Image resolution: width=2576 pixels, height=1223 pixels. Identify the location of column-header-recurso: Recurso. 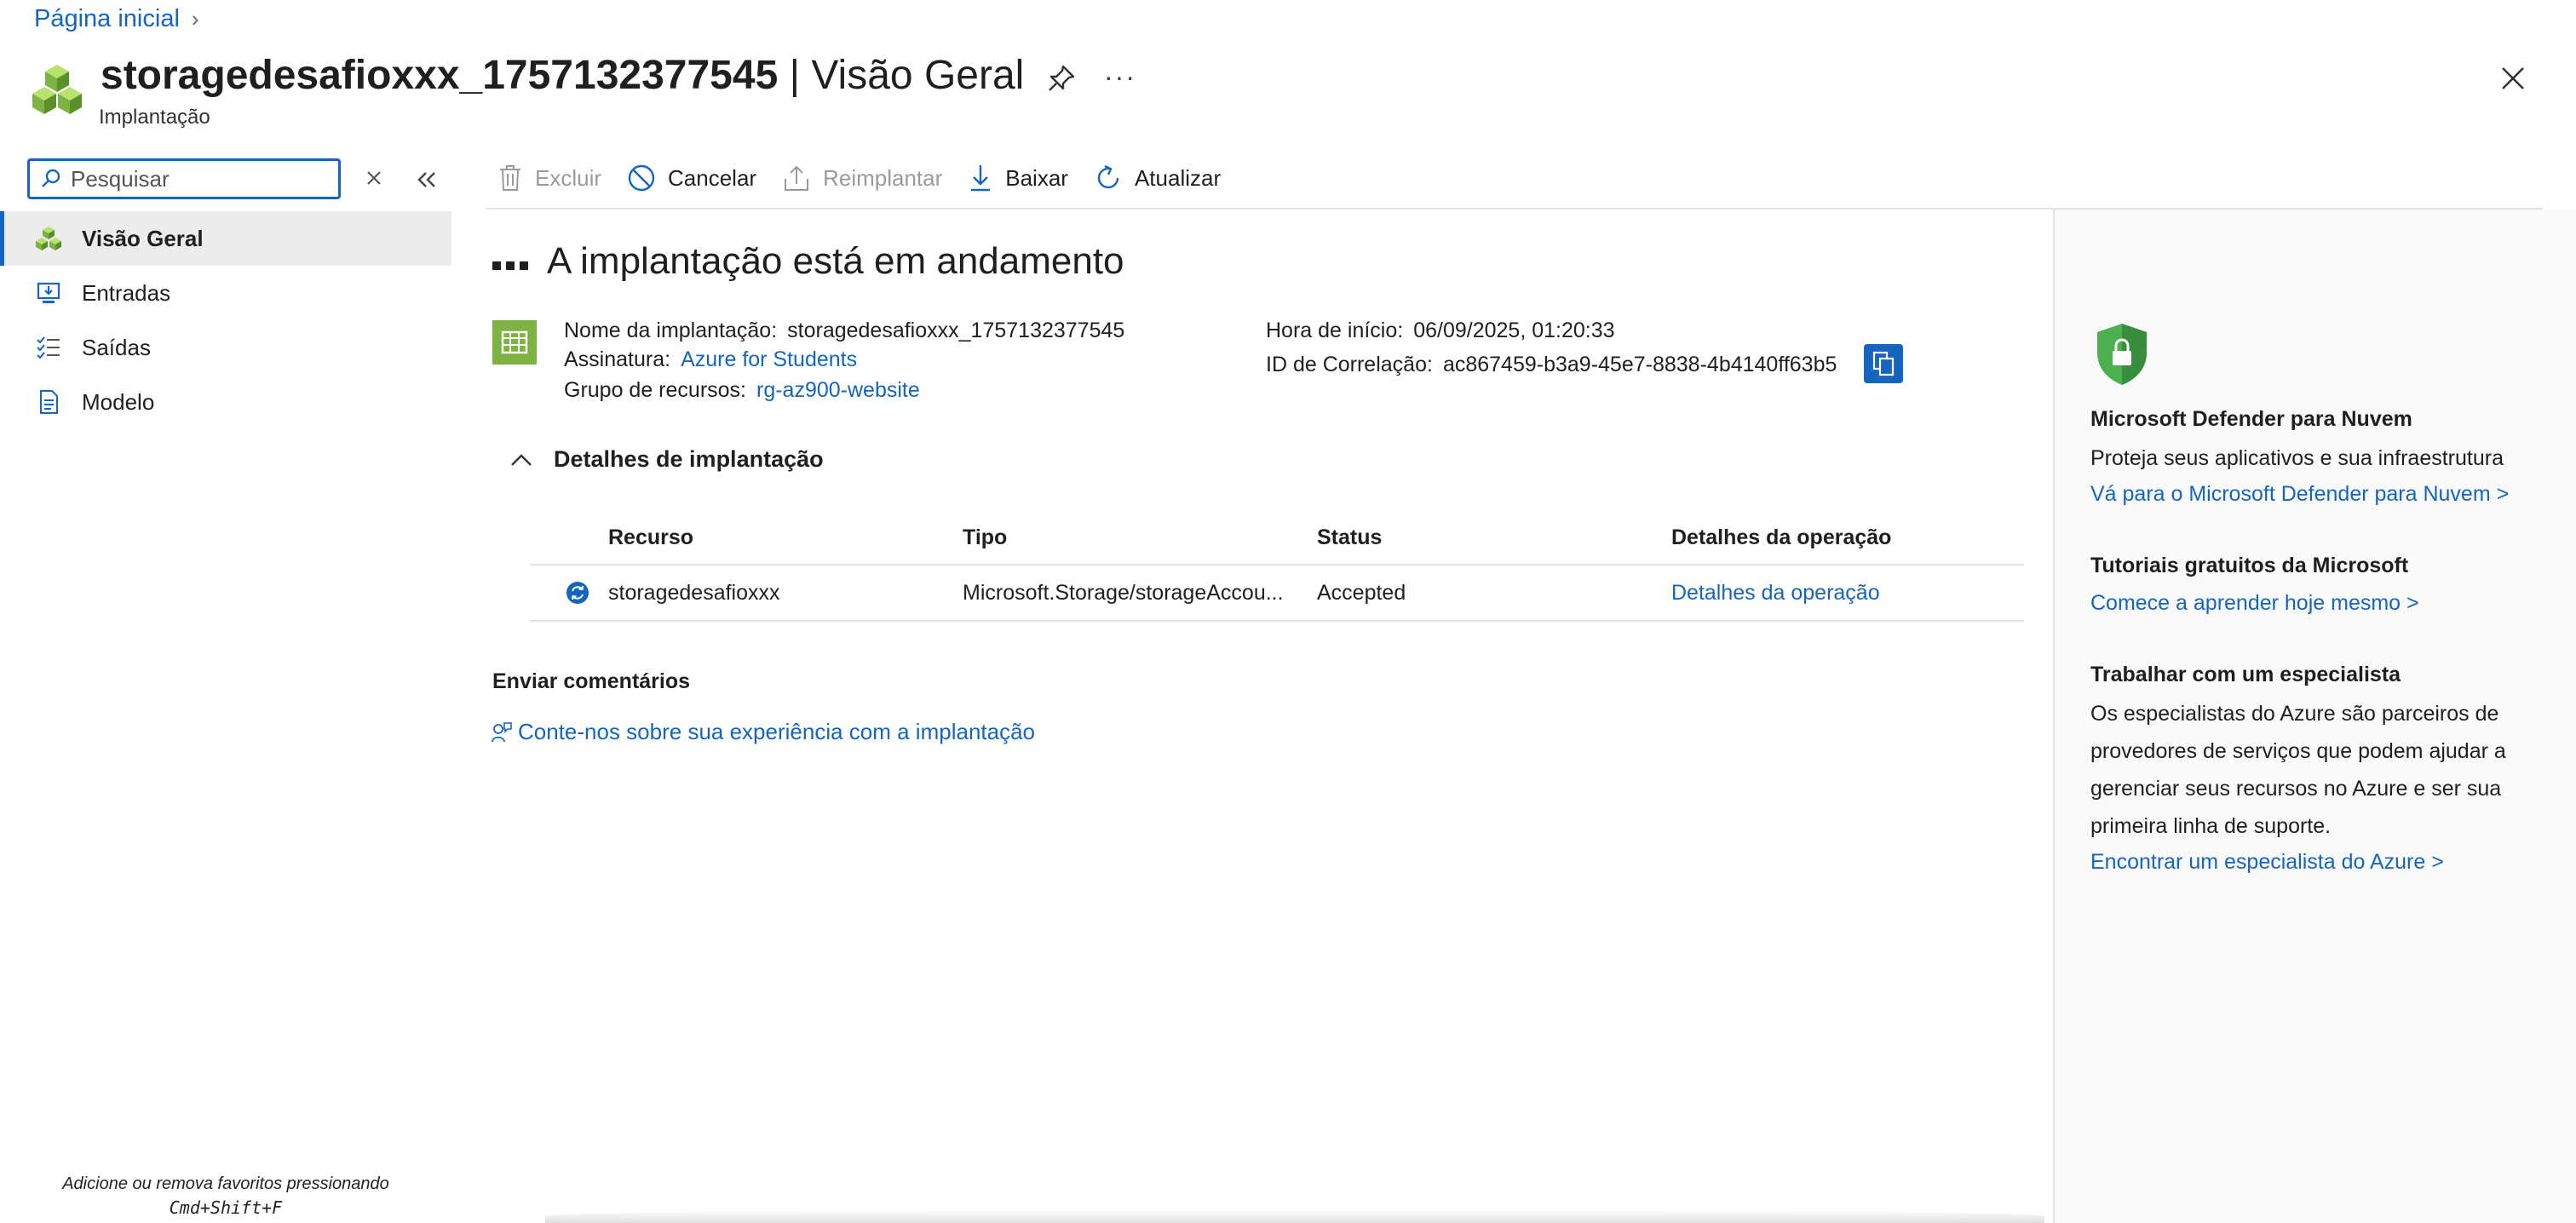
(651, 537).